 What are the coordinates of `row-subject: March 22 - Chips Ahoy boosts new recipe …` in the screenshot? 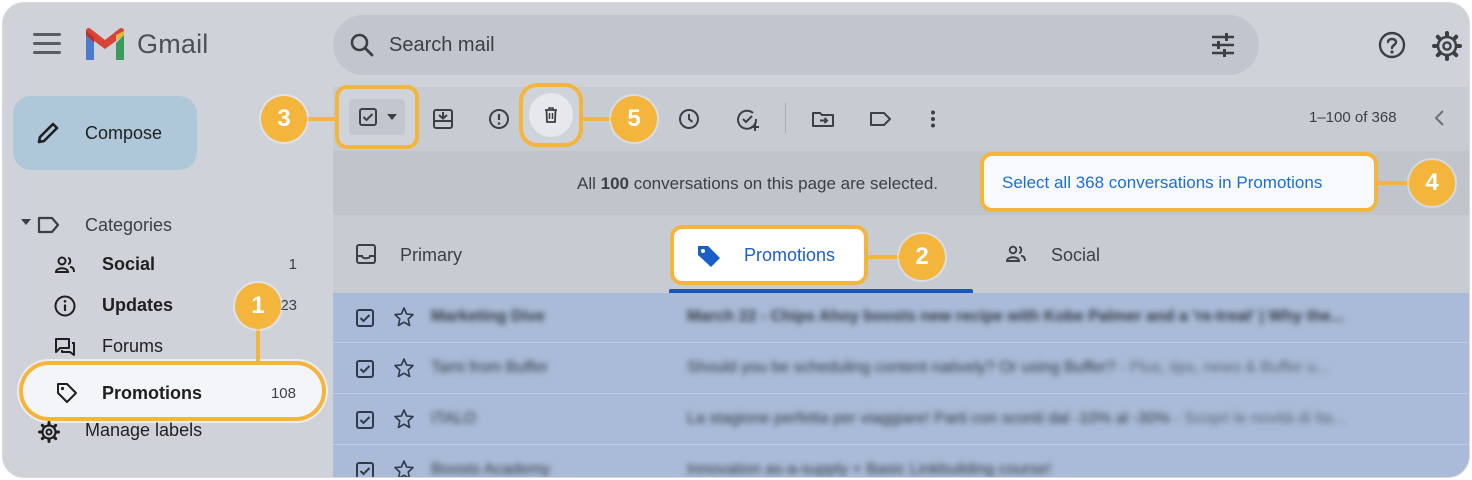 It's located at (1072, 317).